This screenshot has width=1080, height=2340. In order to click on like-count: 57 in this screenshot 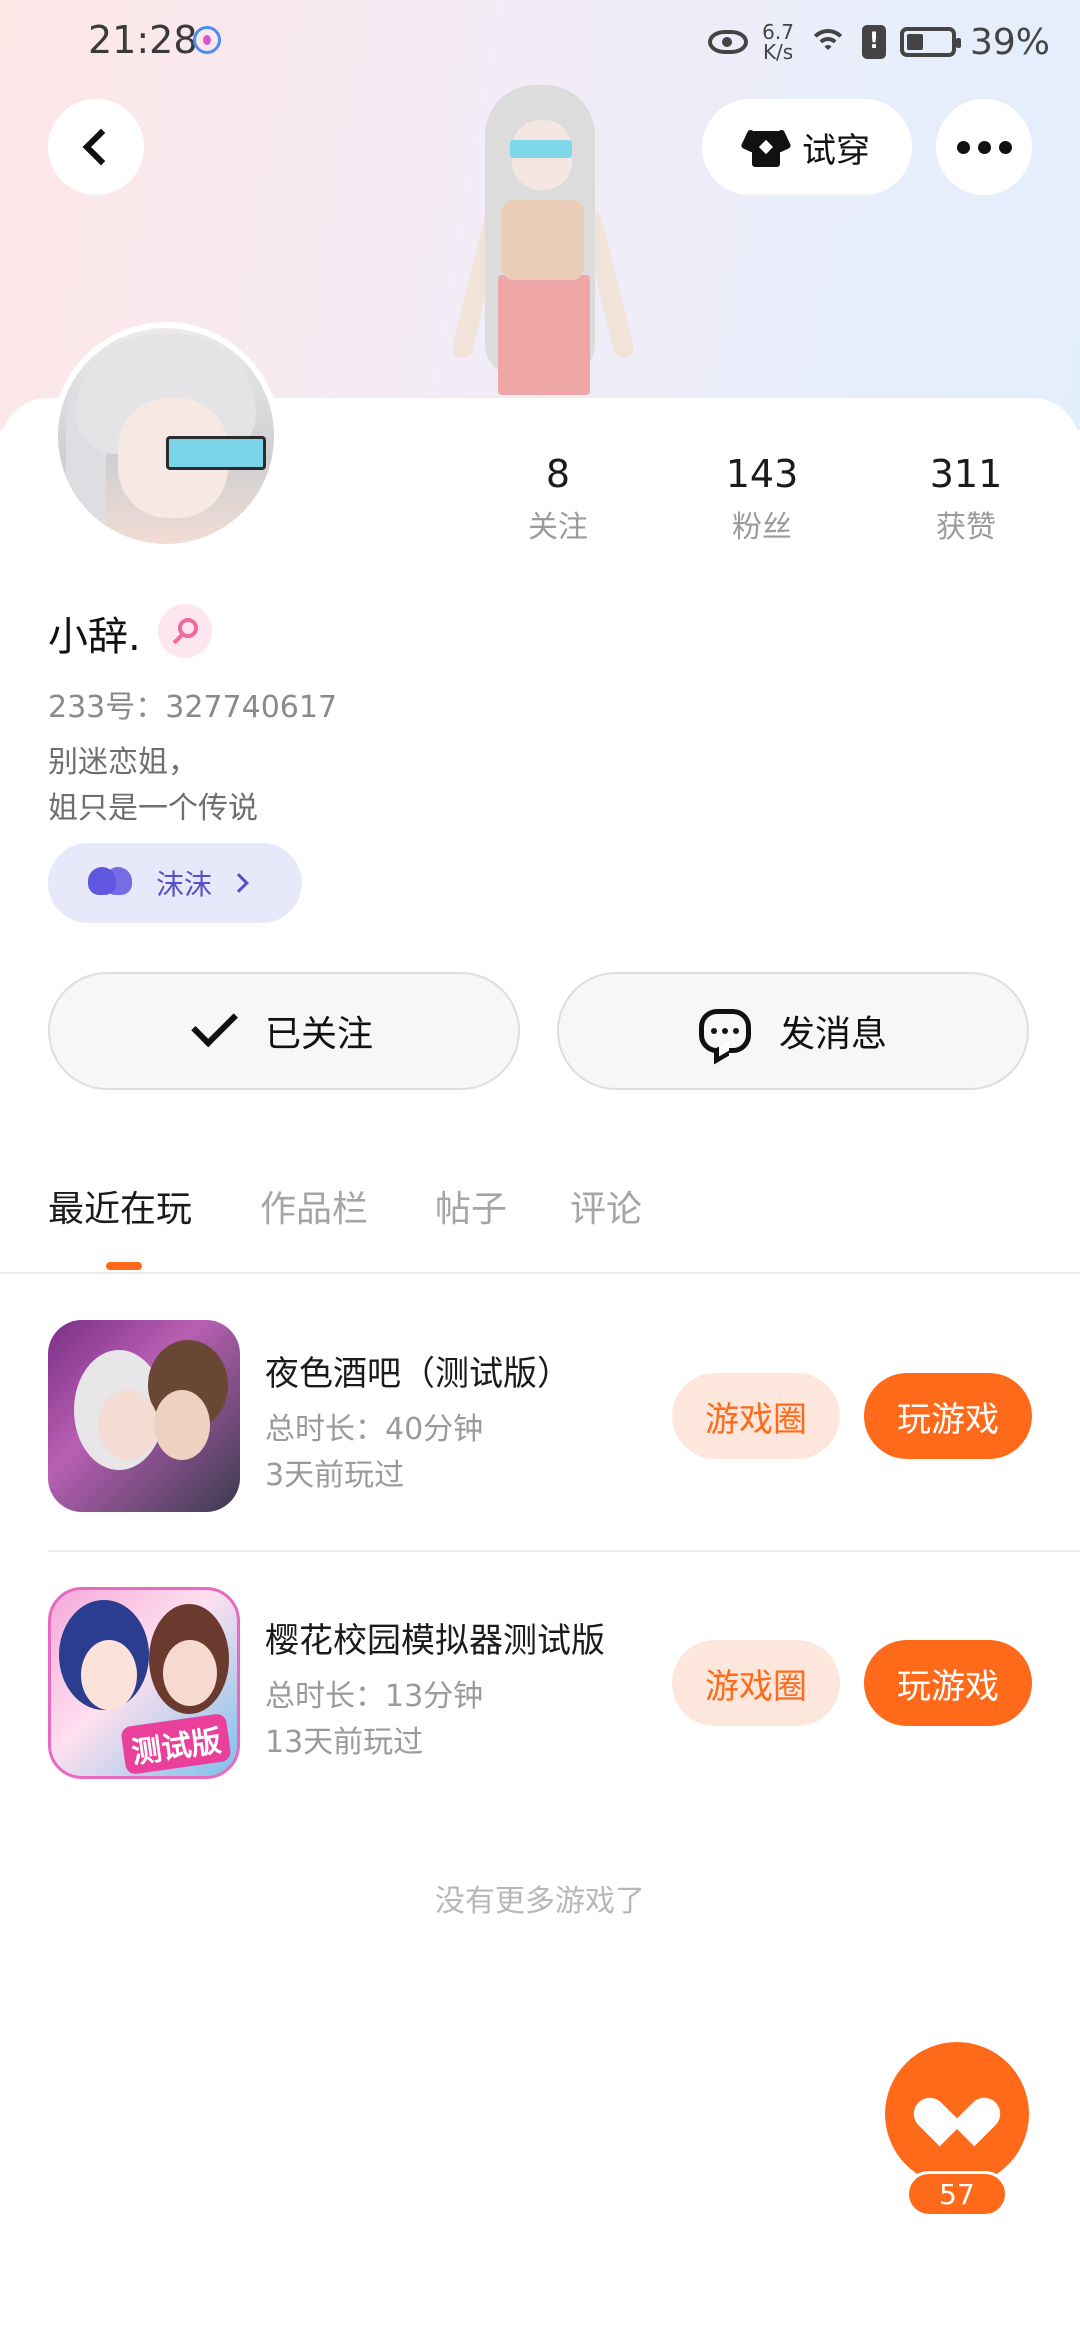, I will do `click(957, 2194)`.